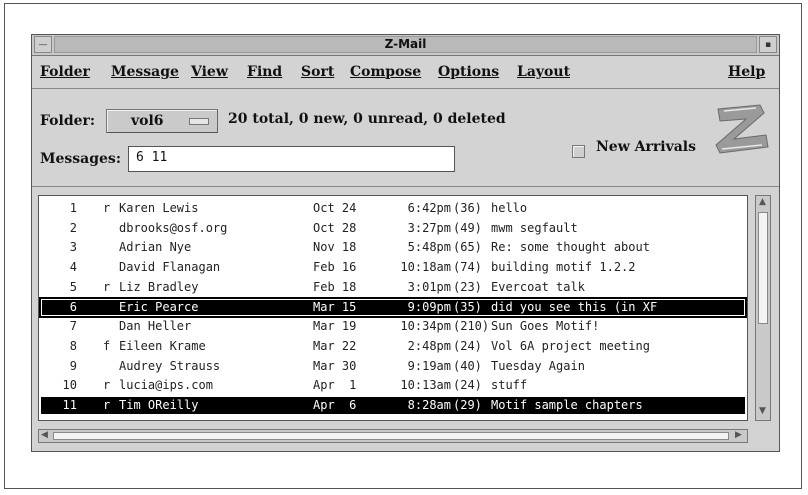 This screenshot has width=808, height=495. Describe the element at coordinates (209, 72) in the screenshot. I see `menu-view: View` at that location.